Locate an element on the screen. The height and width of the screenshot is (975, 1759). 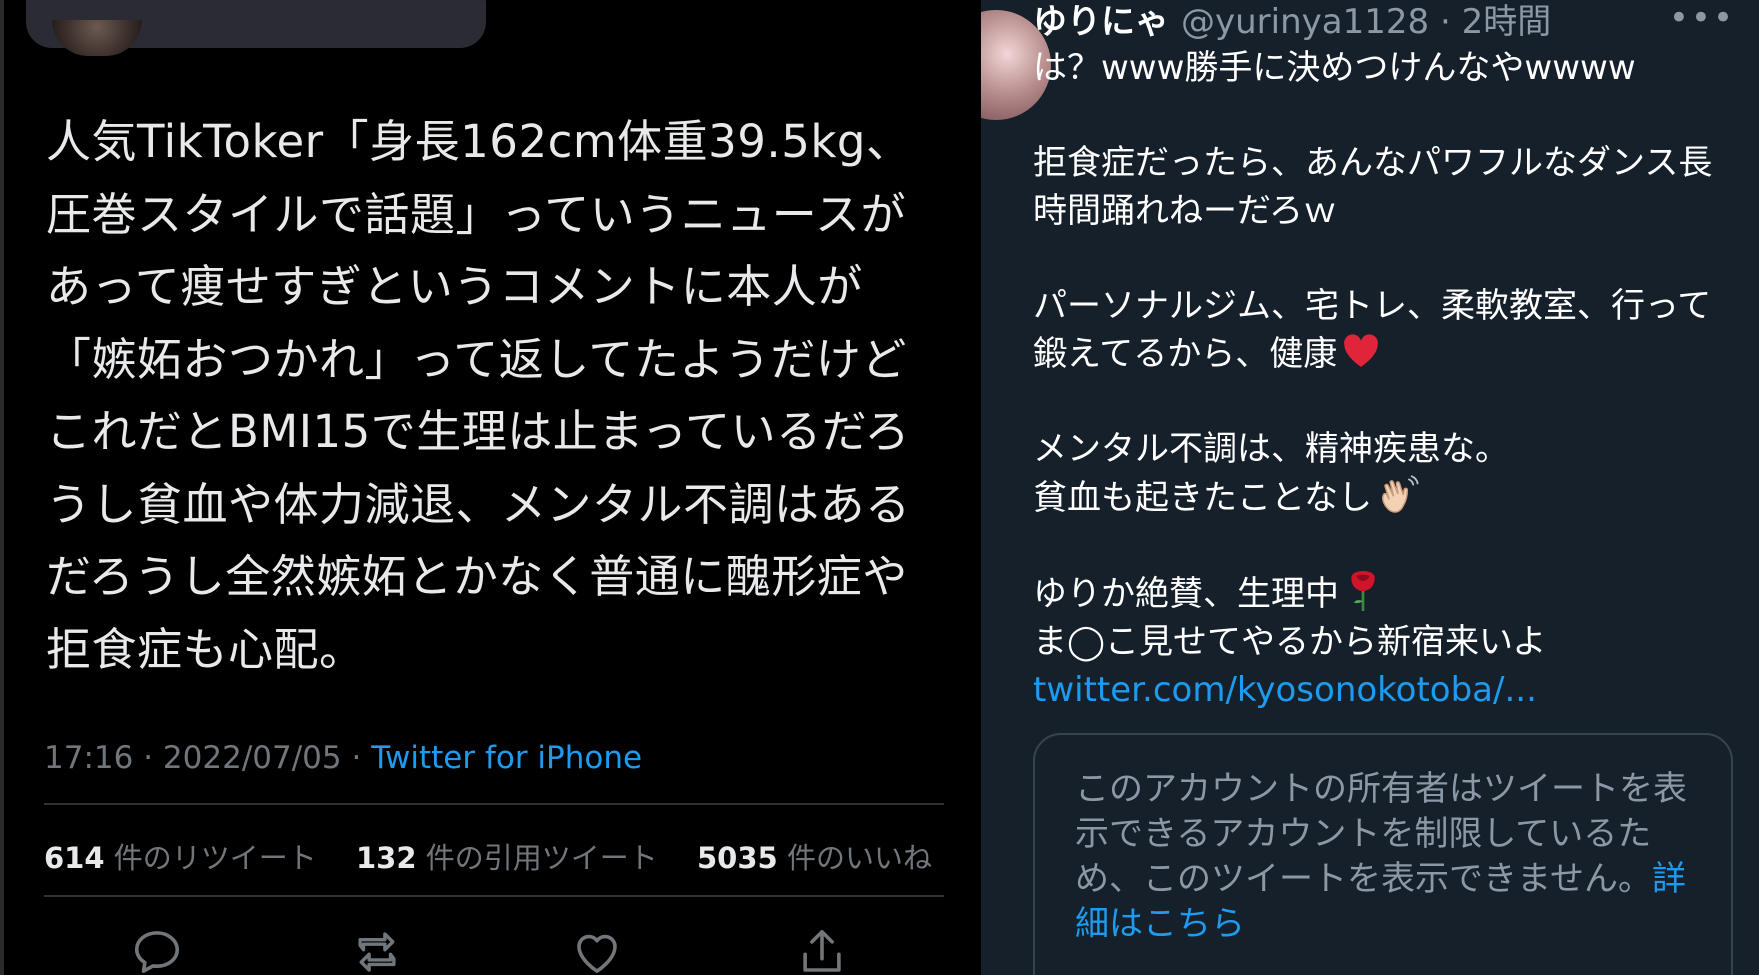
retweet-icon is located at coordinates (377, 952).